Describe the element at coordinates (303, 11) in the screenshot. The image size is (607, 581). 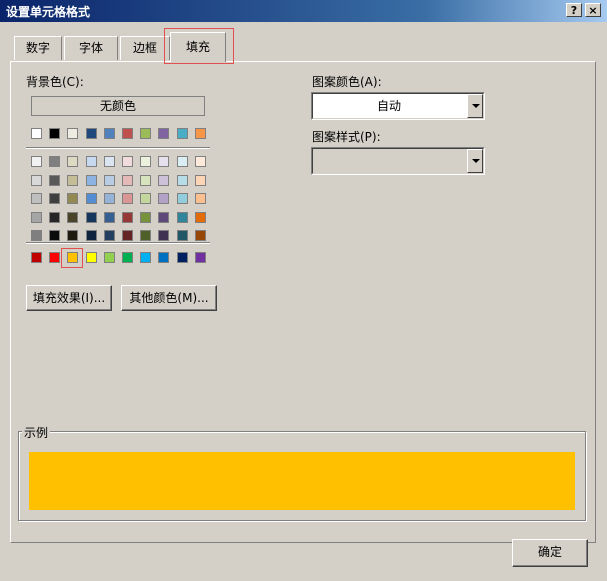
I see `title-bar: 设置单元格格式 ? ×` at that location.